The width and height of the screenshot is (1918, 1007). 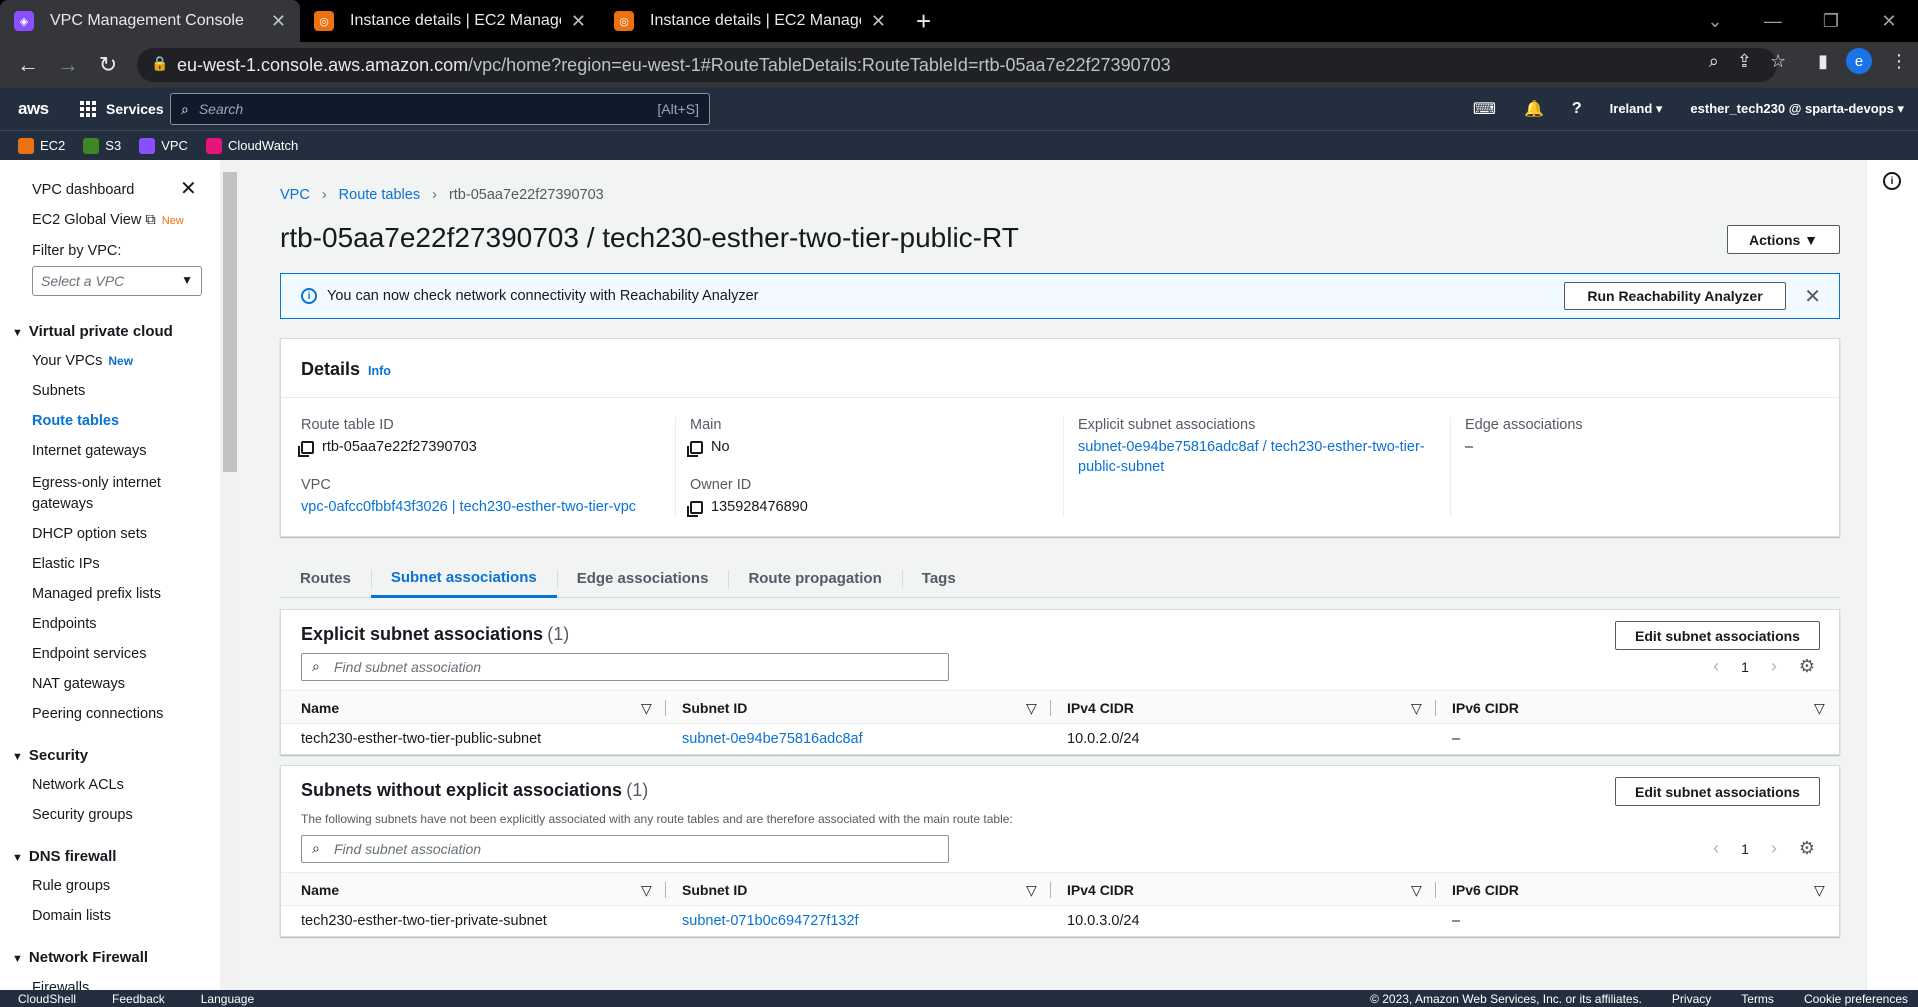 What do you see at coordinates (71, 886) in the screenshot?
I see `sidebar-item-rule-groups: Rule groups` at bounding box center [71, 886].